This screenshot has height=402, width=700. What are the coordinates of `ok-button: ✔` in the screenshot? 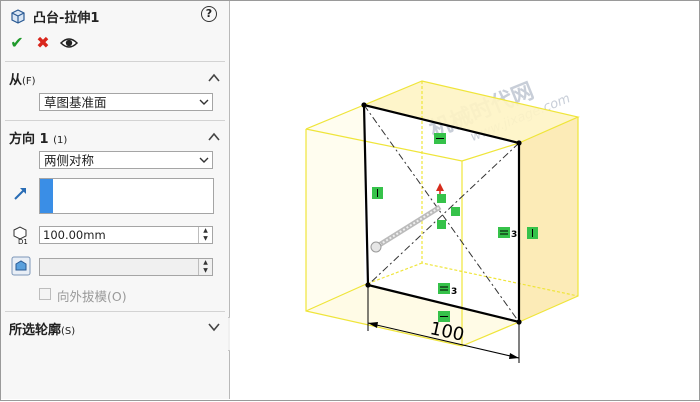 It's located at (17, 43).